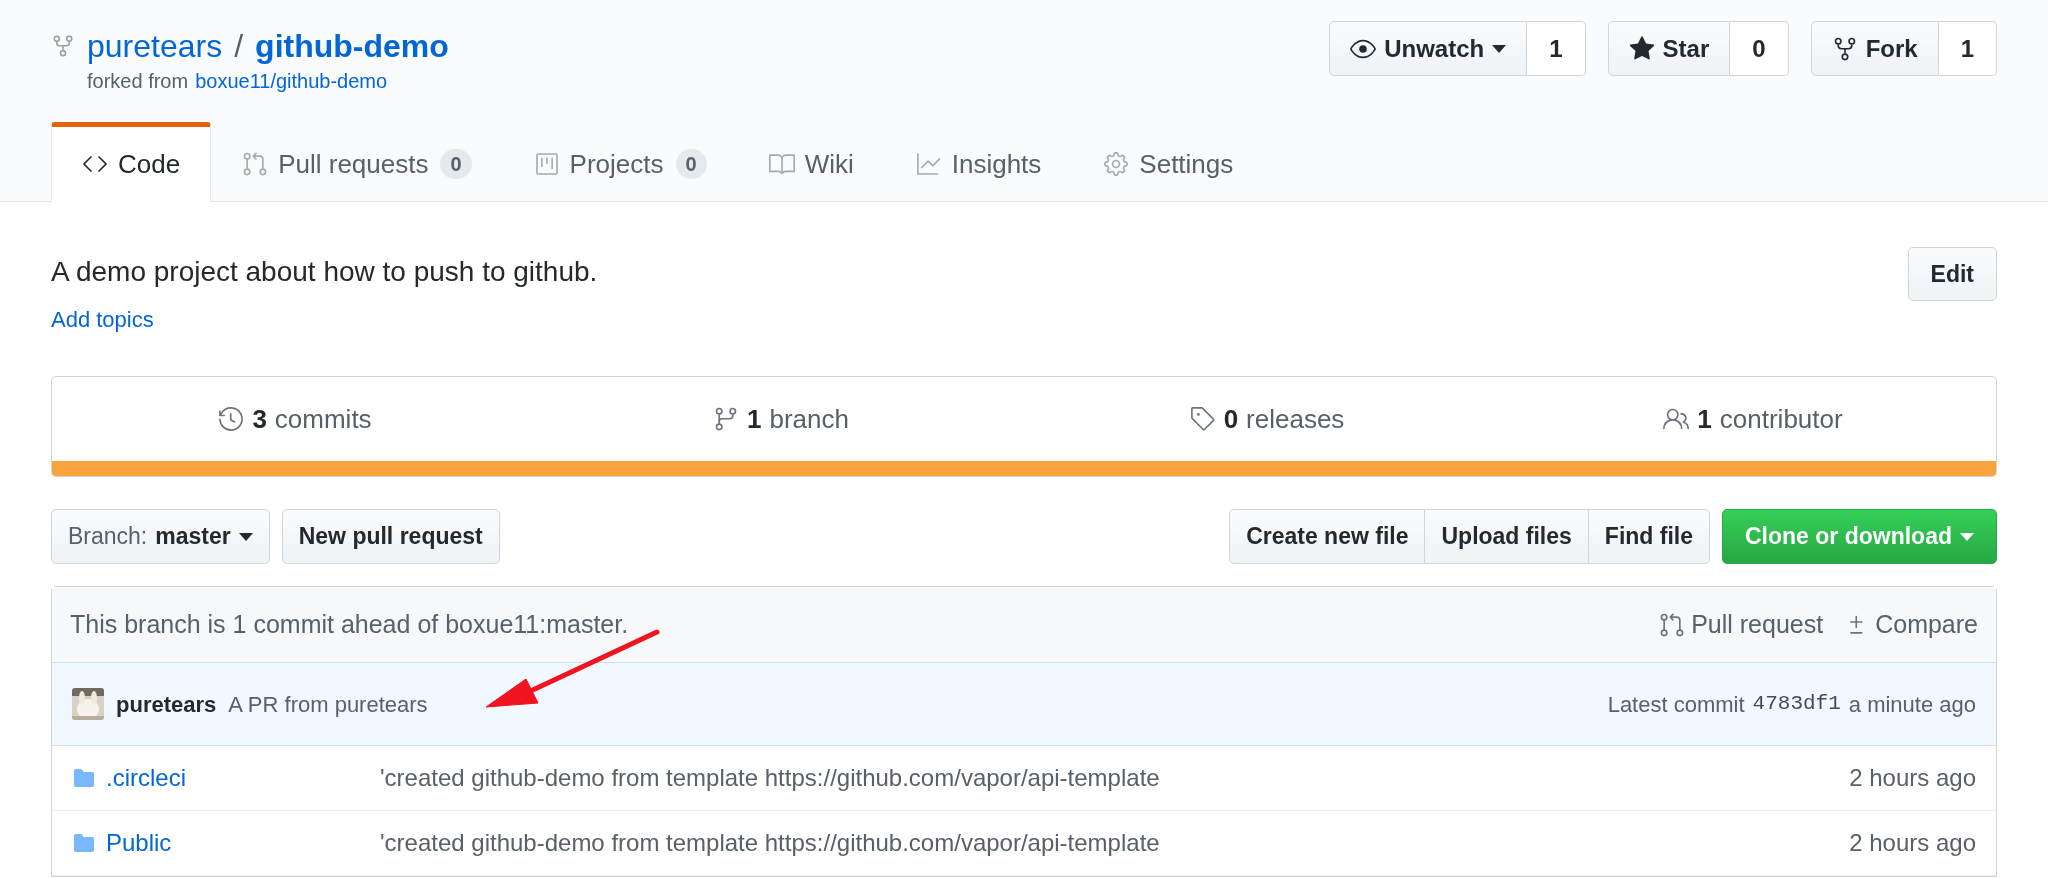  I want to click on add-topics-link: Add topics, so click(102, 320).